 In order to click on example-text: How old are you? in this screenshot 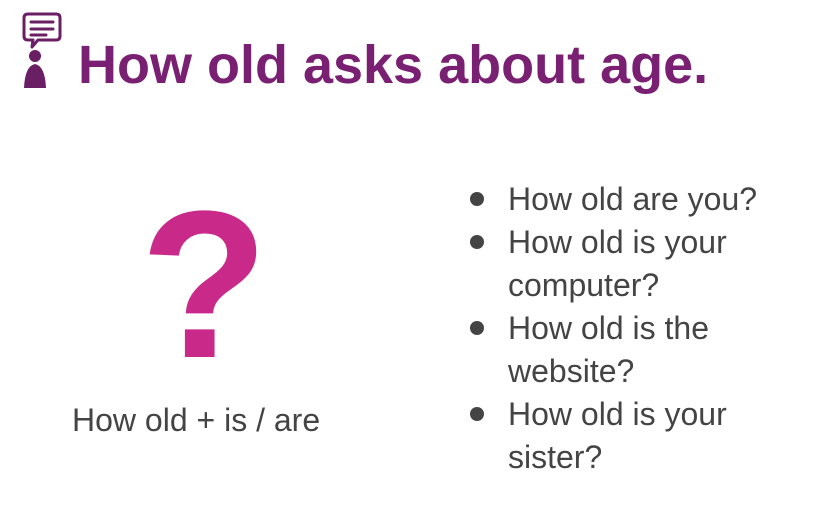, I will do `click(633, 199)`.